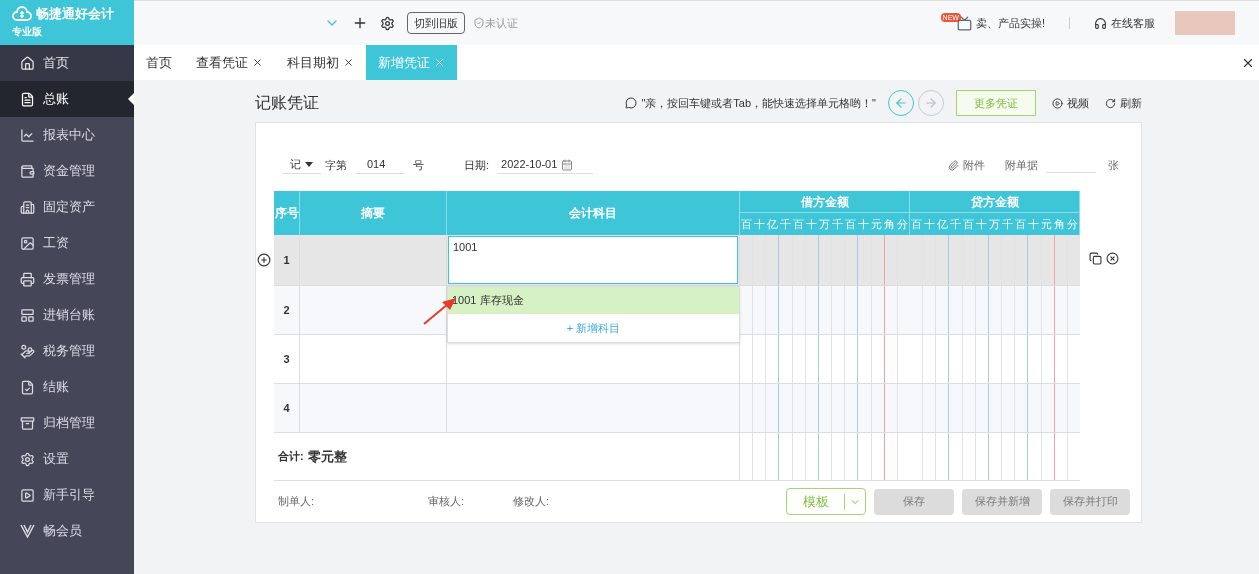 The width and height of the screenshot is (1259, 574). I want to click on v-shape-icon, so click(27, 531).